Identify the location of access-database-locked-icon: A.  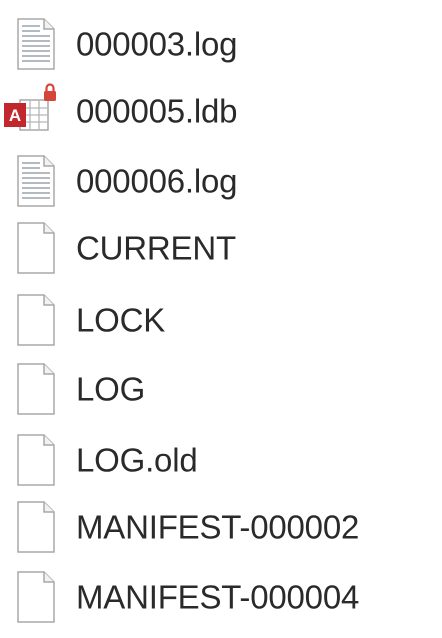
(31, 111).